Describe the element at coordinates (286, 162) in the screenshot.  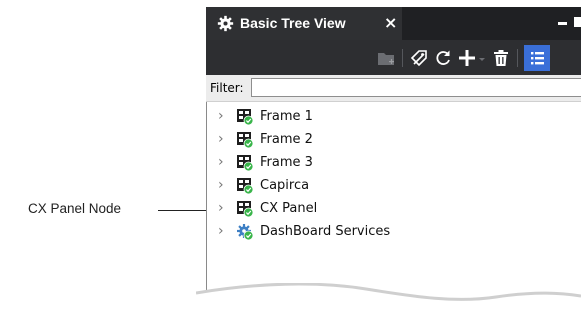
I see `tree-item-label: Frame 3` at that location.